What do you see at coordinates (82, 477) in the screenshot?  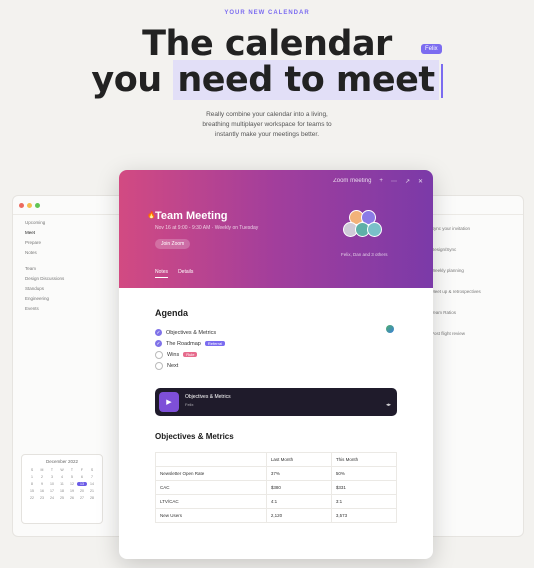 I see `calendar-day: 6` at bounding box center [82, 477].